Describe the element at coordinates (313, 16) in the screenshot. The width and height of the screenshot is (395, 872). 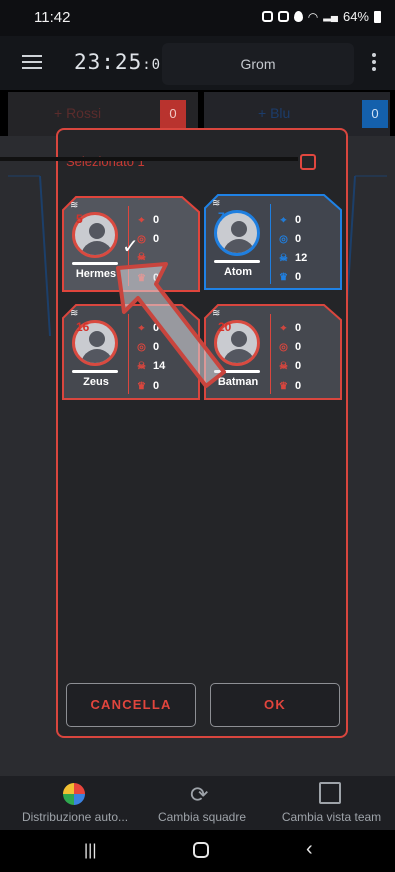
I see `wifi-icon: ◠` at that location.